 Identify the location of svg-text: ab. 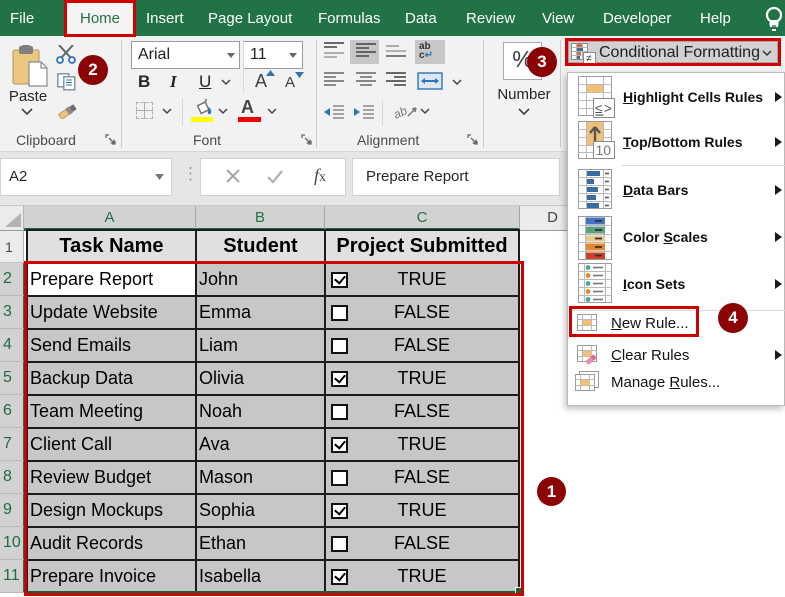
(402, 112).